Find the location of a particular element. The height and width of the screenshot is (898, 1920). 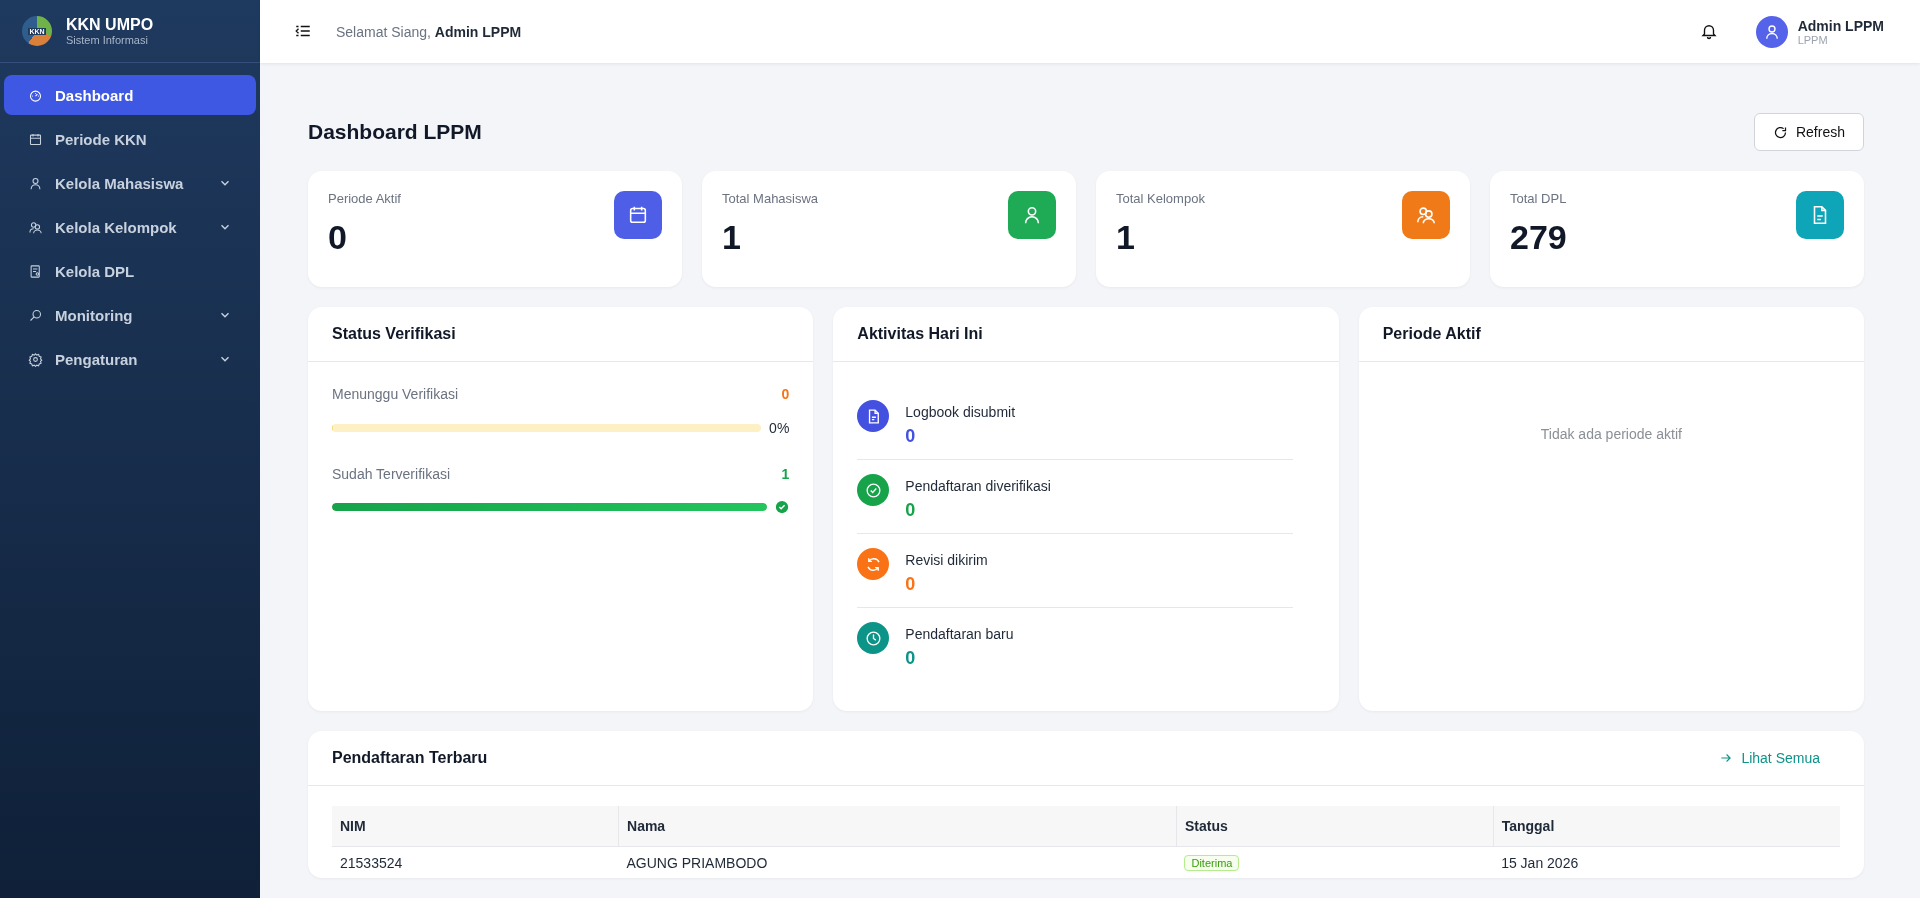

sidebar-item: Pengaturan is located at coordinates (130, 359).